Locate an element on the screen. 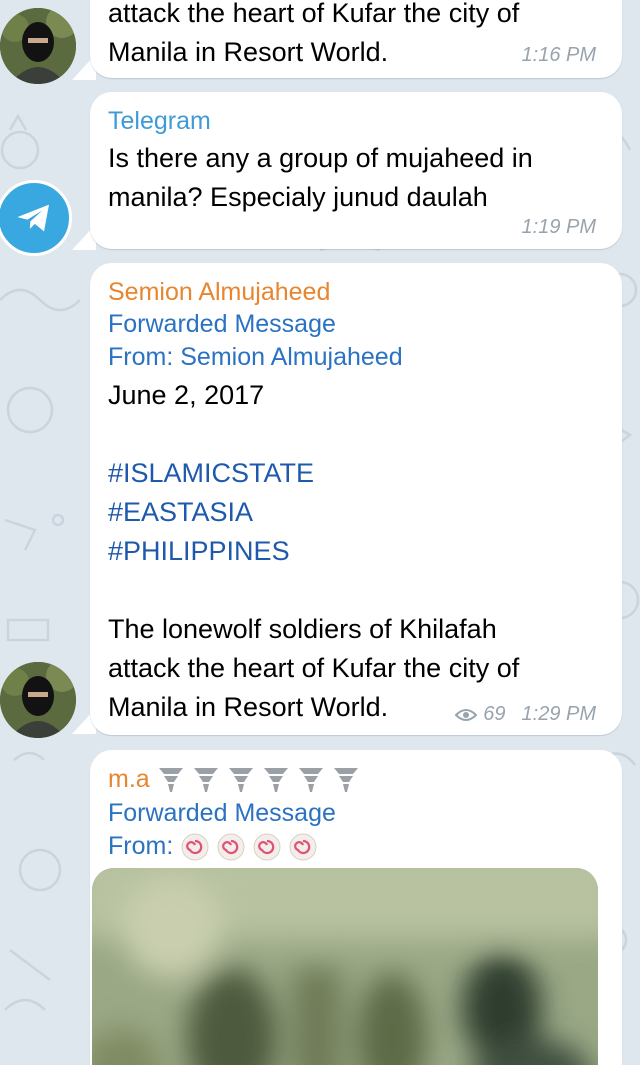  fish-cake-icon is located at coordinates (249, 847).